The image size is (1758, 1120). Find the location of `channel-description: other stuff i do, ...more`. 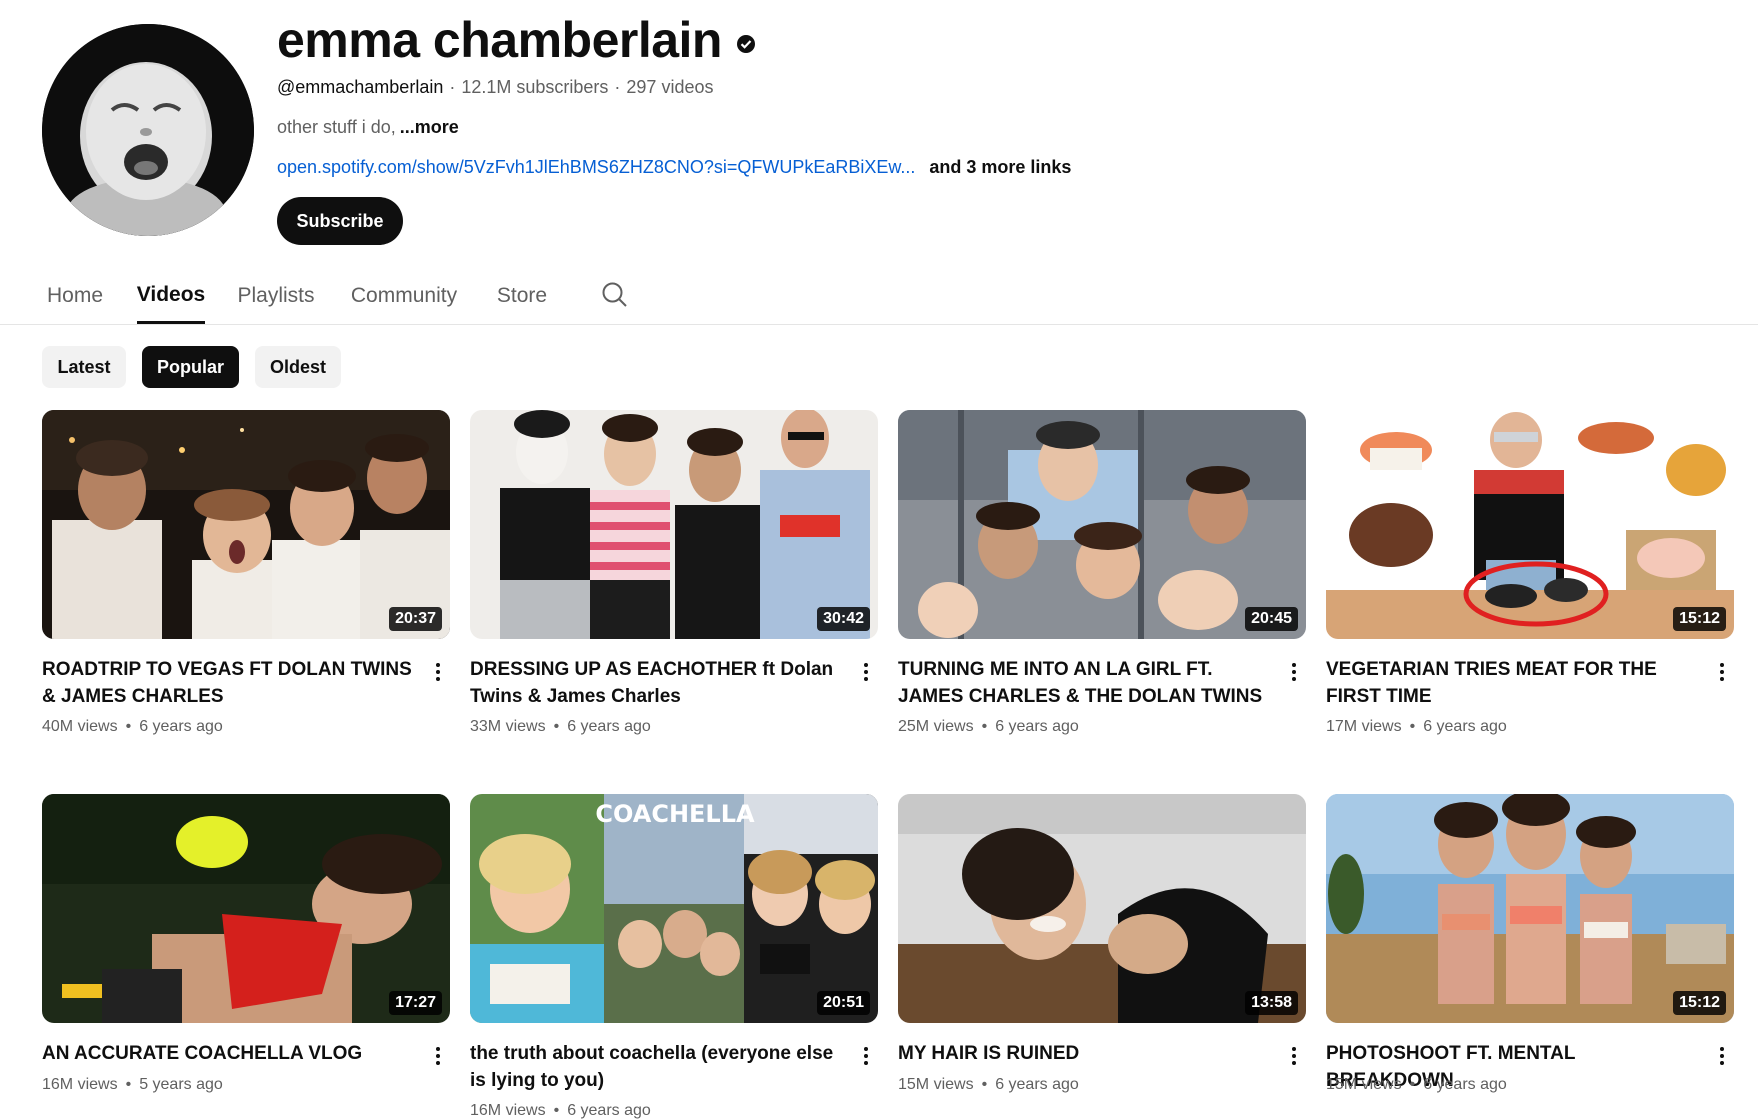

channel-description: other stuff i do, ...more is located at coordinates (368, 127).